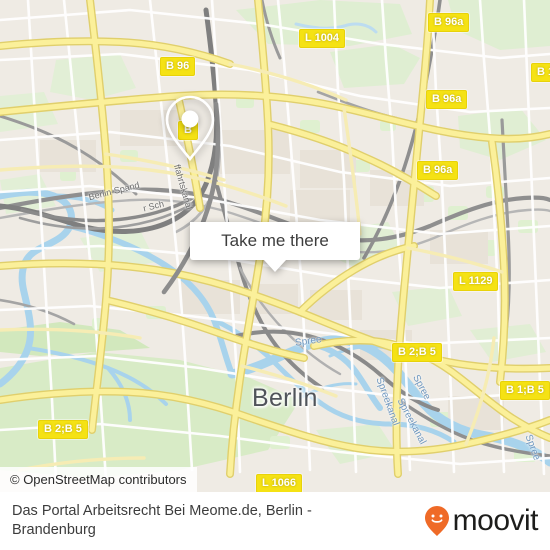 This screenshot has width=550, height=550. Describe the element at coordinates (262, 158) in the screenshot. I see `popup-card-header` at that location.